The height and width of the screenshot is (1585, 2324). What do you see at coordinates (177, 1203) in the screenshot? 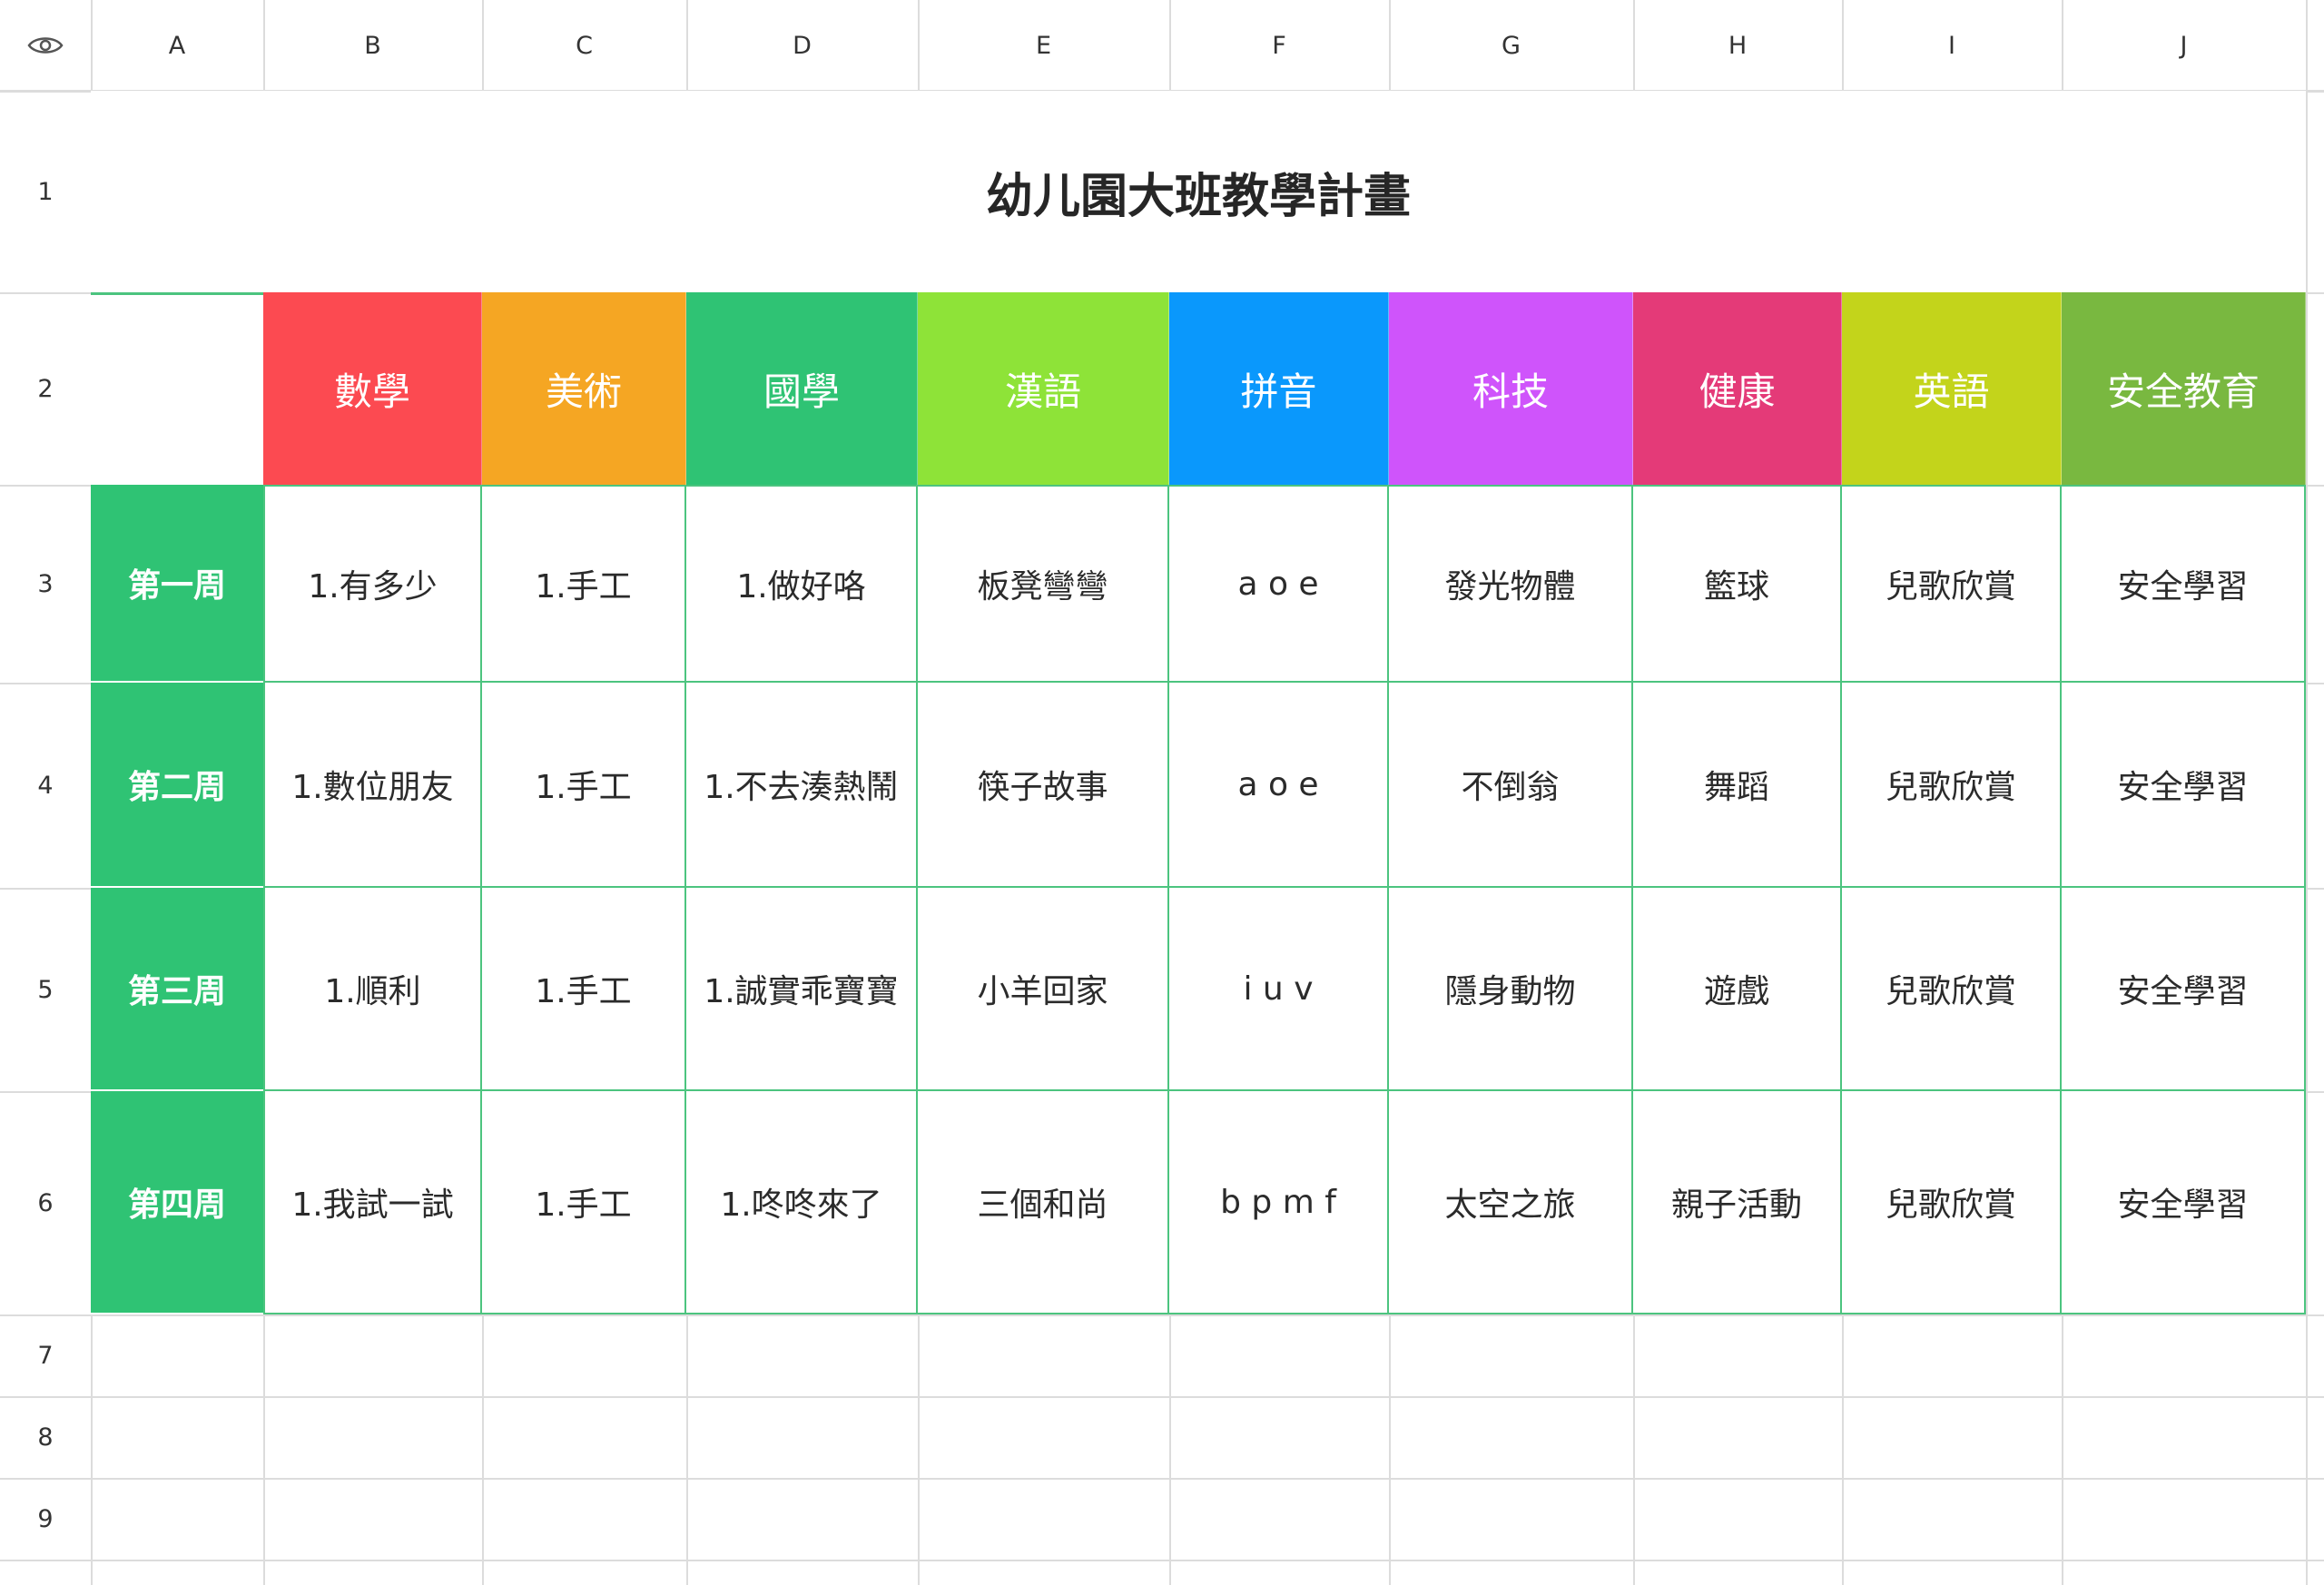
I see `week-label: 第四周` at bounding box center [177, 1203].